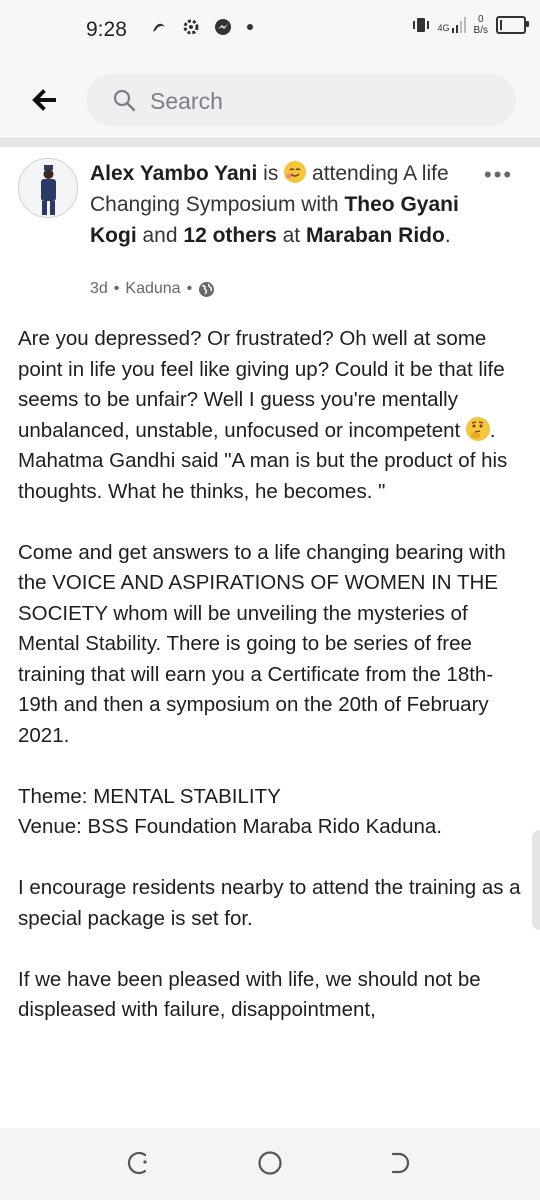 Image resolution: width=540 pixels, height=1200 pixels. I want to click on avatar, so click(48, 188).